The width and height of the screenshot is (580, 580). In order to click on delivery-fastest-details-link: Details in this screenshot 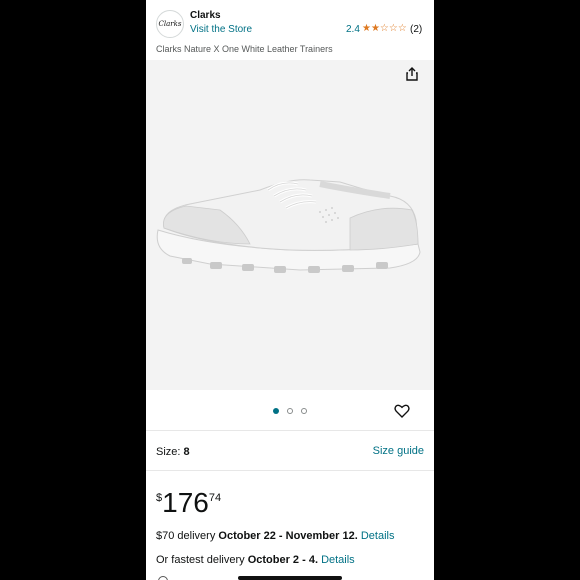, I will do `click(338, 560)`.